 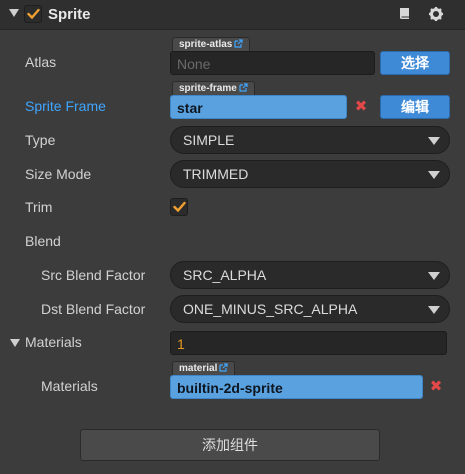 What do you see at coordinates (310, 174) in the screenshot?
I see `size-mode-select: TRIMMED` at bounding box center [310, 174].